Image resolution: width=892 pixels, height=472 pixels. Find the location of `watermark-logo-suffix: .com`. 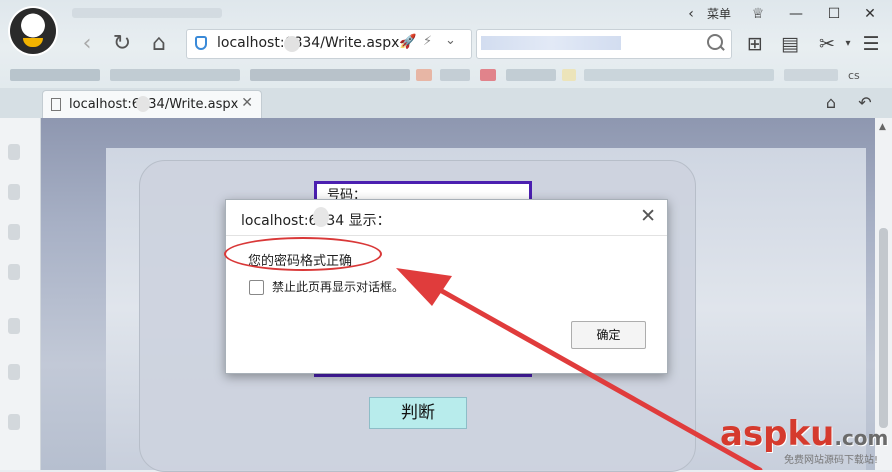

watermark-logo-suffix: .com is located at coordinates (861, 438).